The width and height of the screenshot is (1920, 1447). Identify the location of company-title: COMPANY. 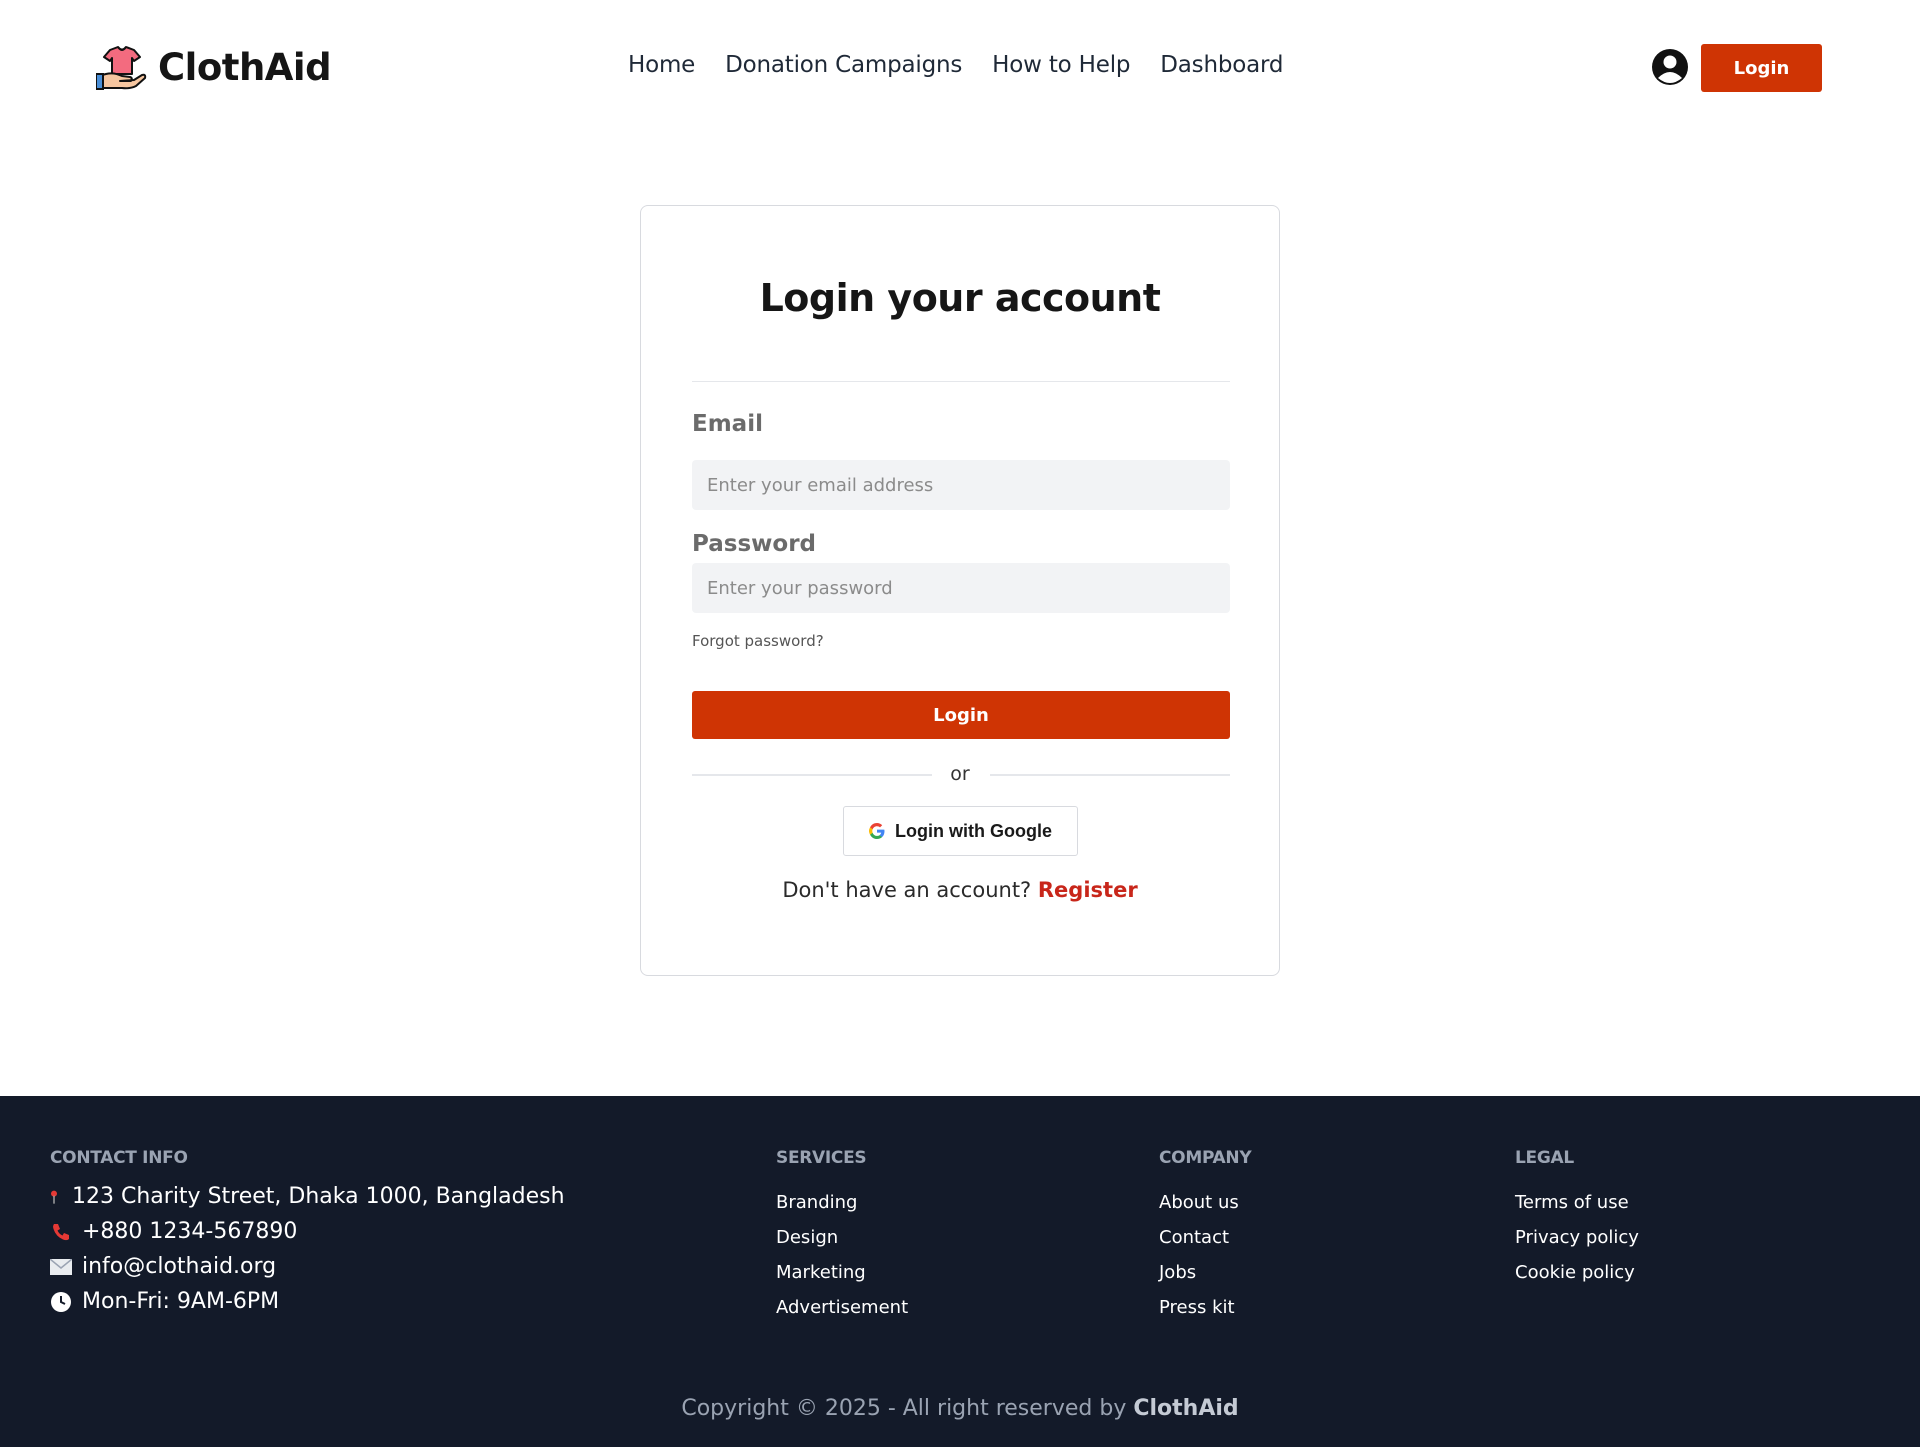
(1205, 1158).